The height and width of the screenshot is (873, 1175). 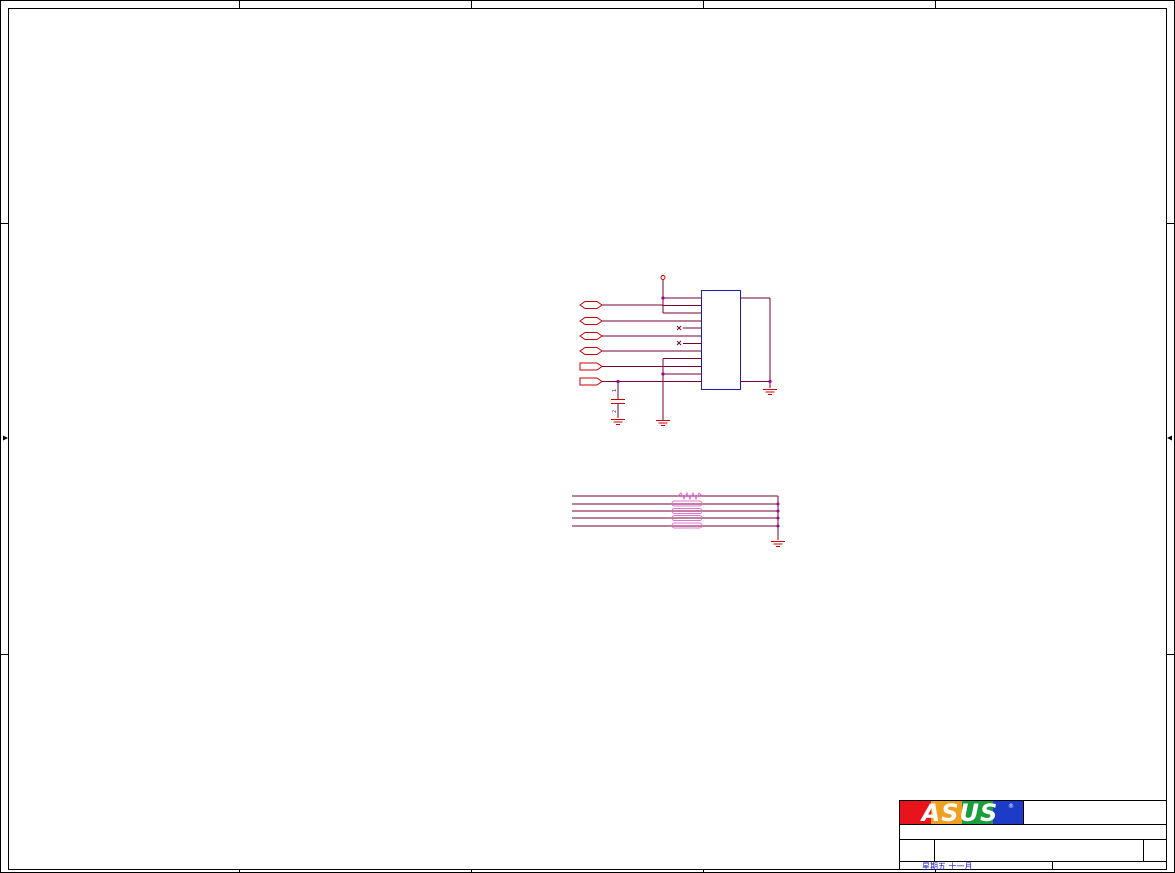 I want to click on asus-logo-text: ASUS, so click(x=959, y=813).